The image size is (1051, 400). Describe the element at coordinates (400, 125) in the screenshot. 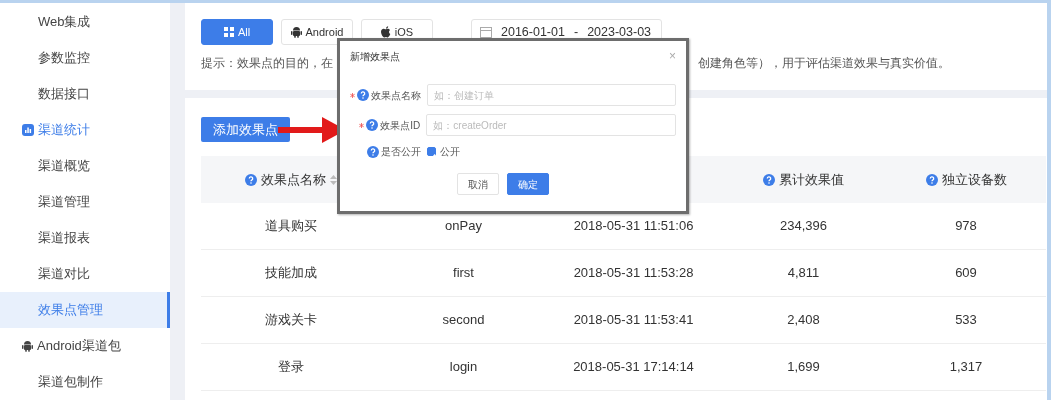

I see `field-label: 效果点ID` at that location.